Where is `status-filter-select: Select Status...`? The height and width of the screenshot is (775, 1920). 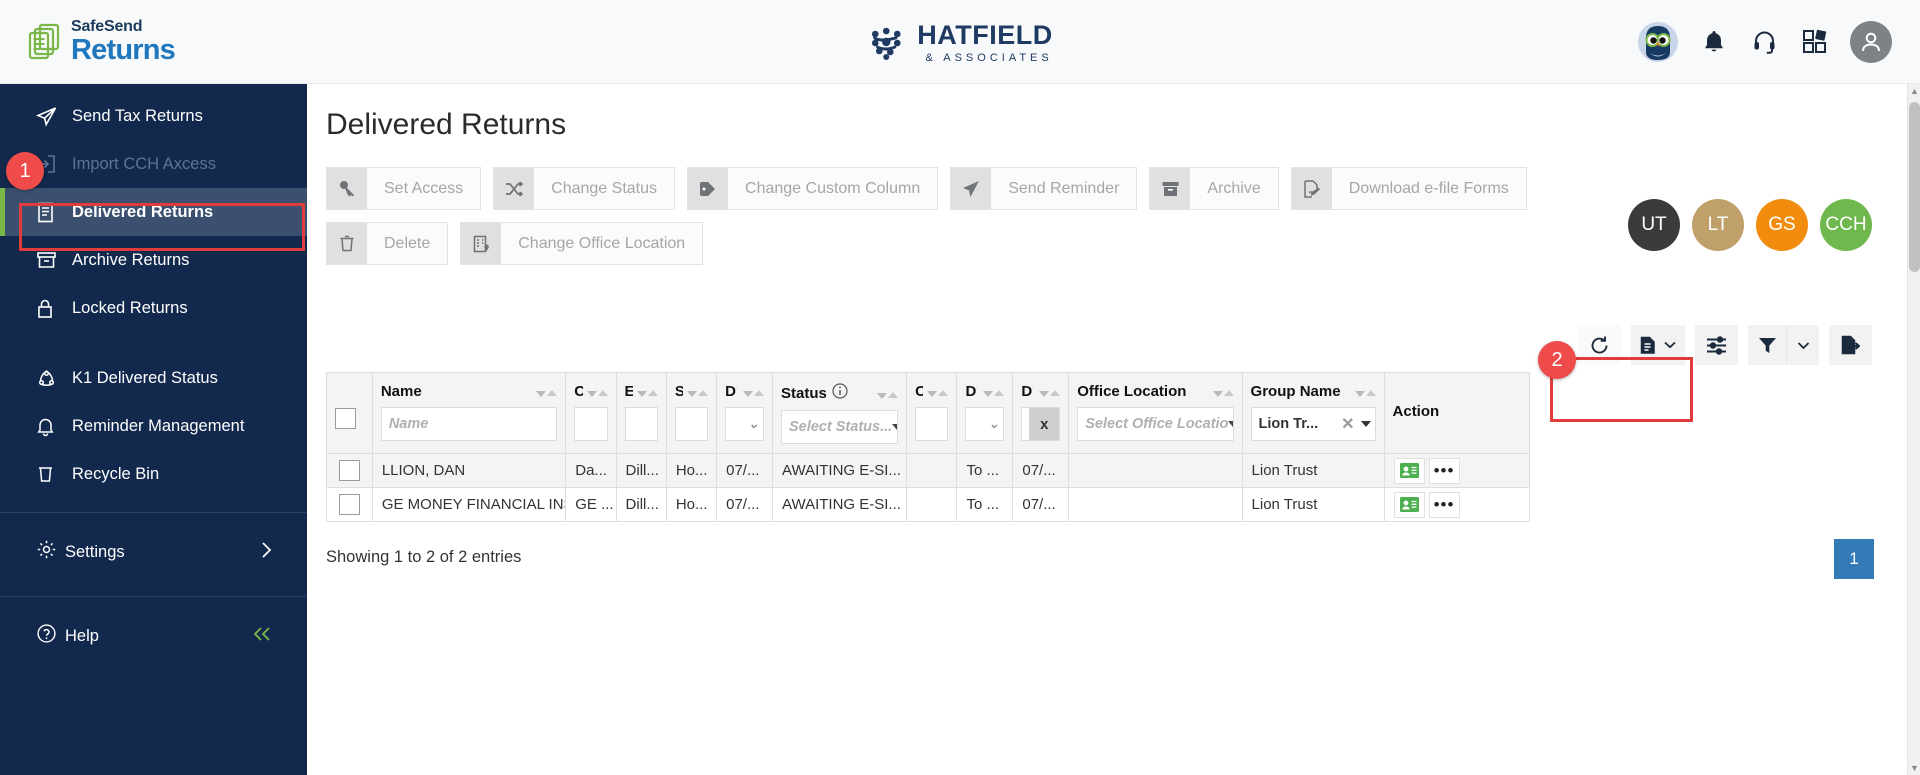 status-filter-select: Select Status... is located at coordinates (840, 427).